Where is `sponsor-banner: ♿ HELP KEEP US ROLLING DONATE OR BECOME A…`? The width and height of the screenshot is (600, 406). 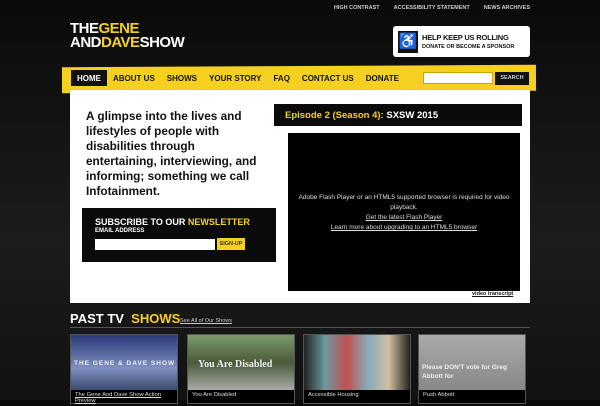
sponsor-banner: ♿ HELP KEEP US ROLLING DONATE OR BECOME A… is located at coordinates (461, 41).